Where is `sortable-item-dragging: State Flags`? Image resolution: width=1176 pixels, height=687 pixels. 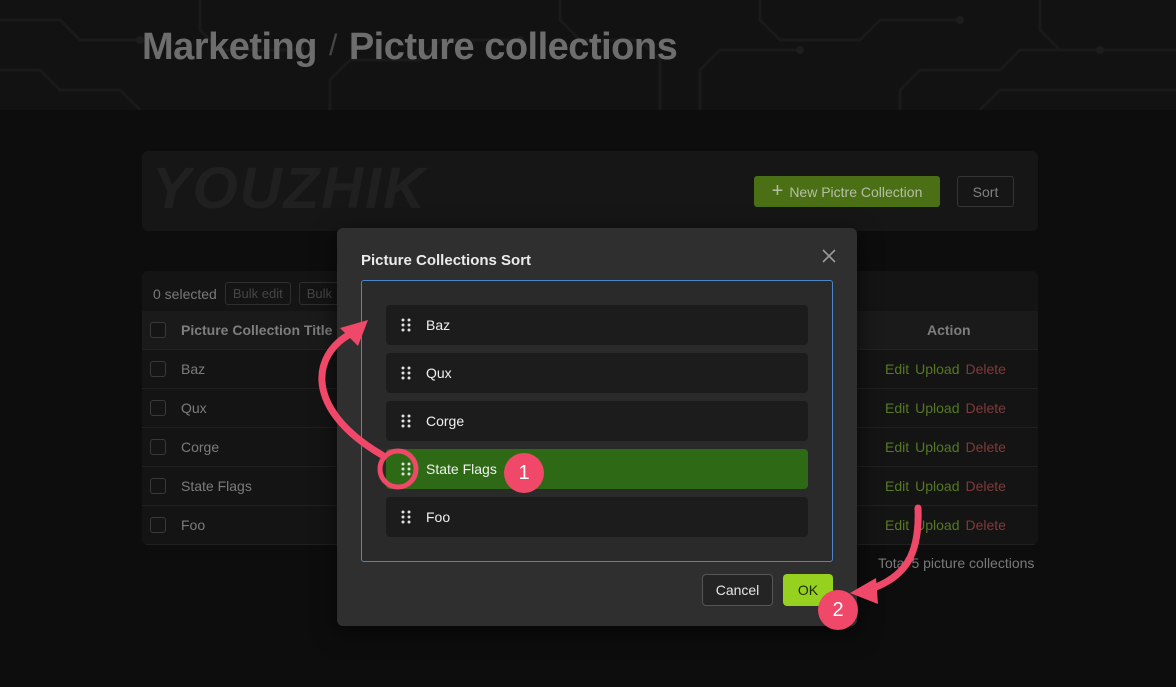 sortable-item-dragging: State Flags is located at coordinates (597, 469).